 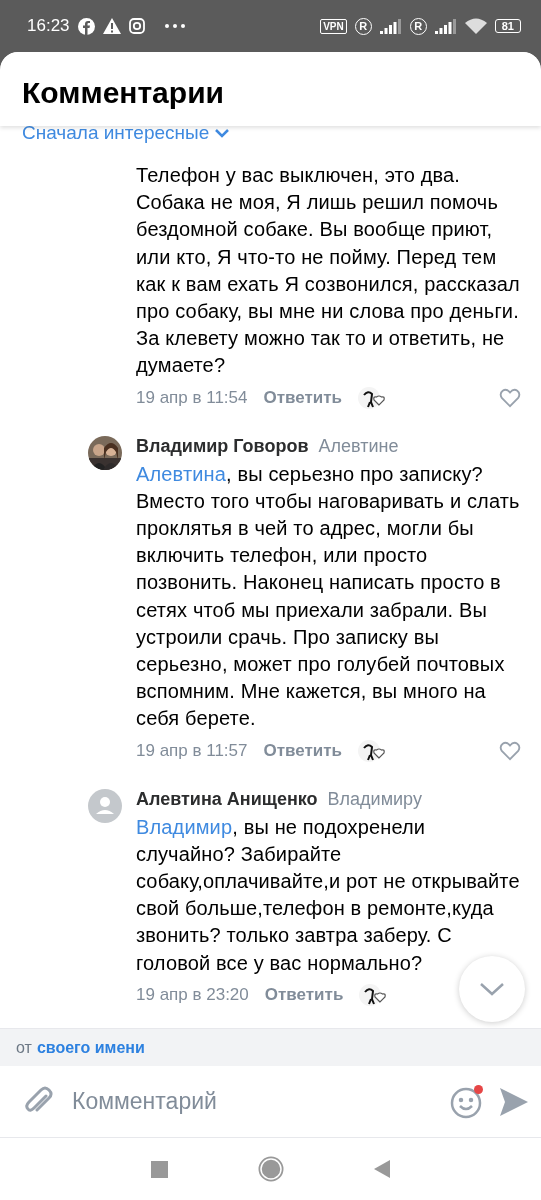 I want to click on mention-link: Владимир, so click(x=184, y=826).